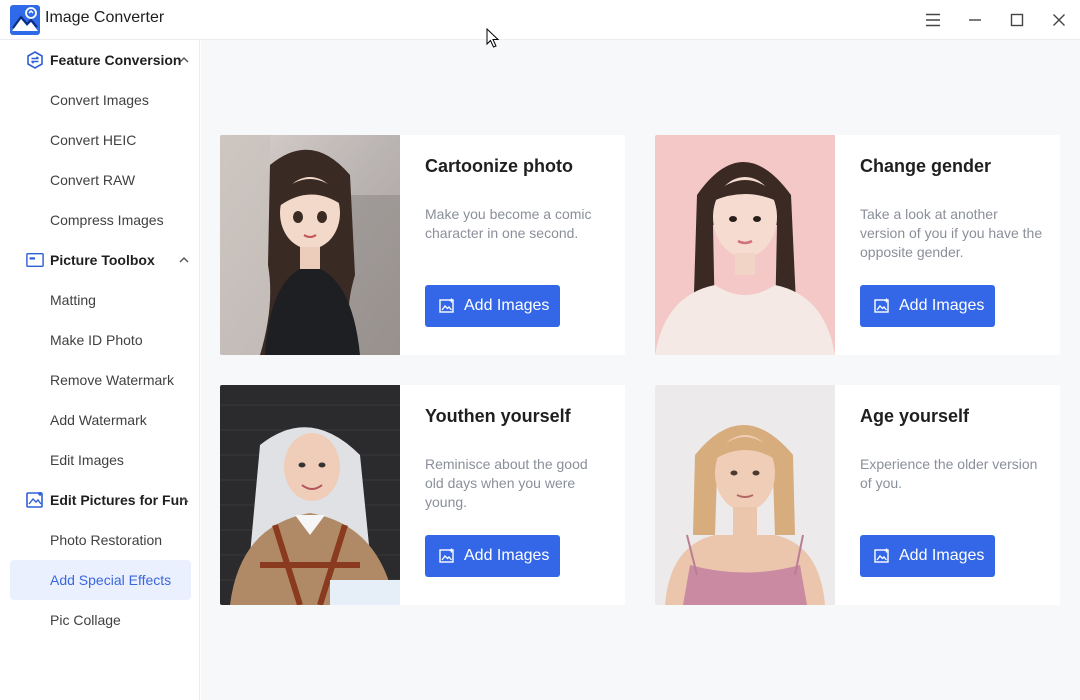 The image size is (1080, 700). Describe the element at coordinates (100, 620) in the screenshot. I see `sidebar-item-pic-collage: Pic Collage` at that location.